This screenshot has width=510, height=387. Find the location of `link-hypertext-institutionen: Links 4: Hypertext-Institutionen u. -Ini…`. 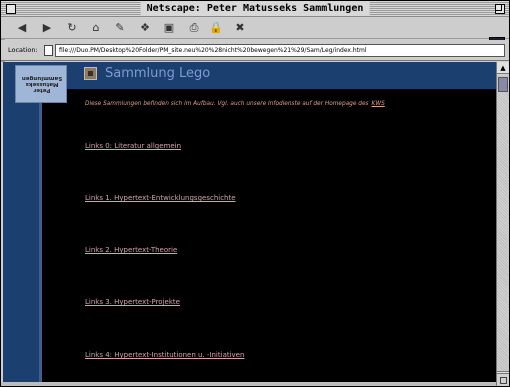

link-hypertext-institutionen: Links 4: Hypertext-Institutionen u. -Ini… is located at coordinates (164, 355).